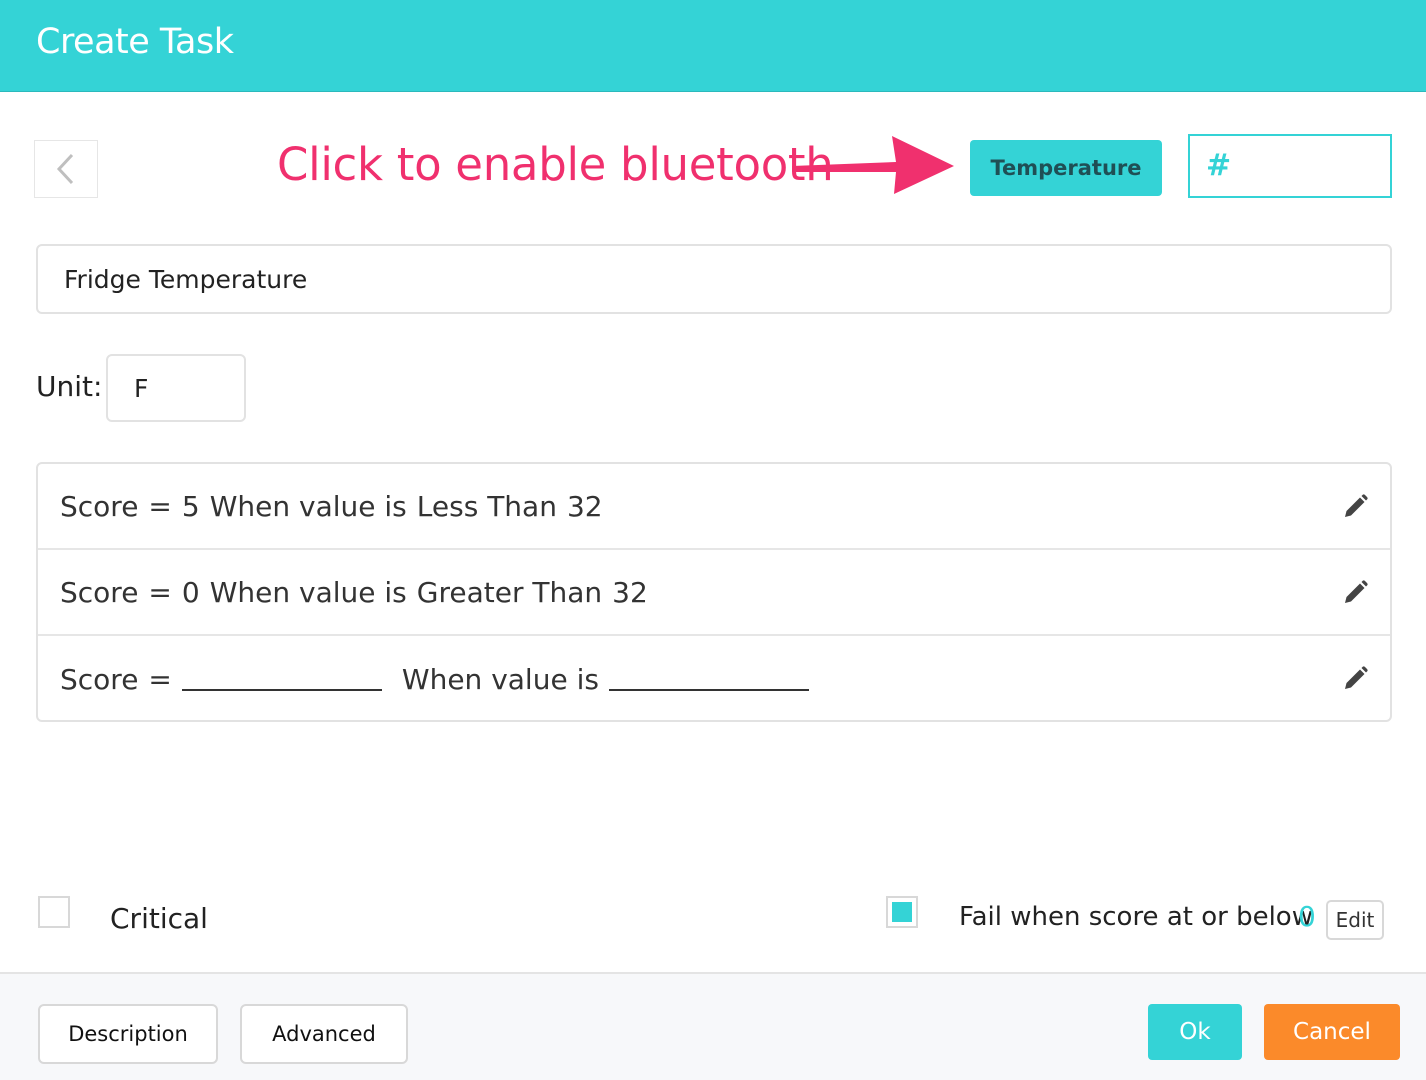 Image resolution: width=1426 pixels, height=1080 pixels. What do you see at coordinates (1307, 916) in the screenshot?
I see `fail-threshold-value: 0` at bounding box center [1307, 916].